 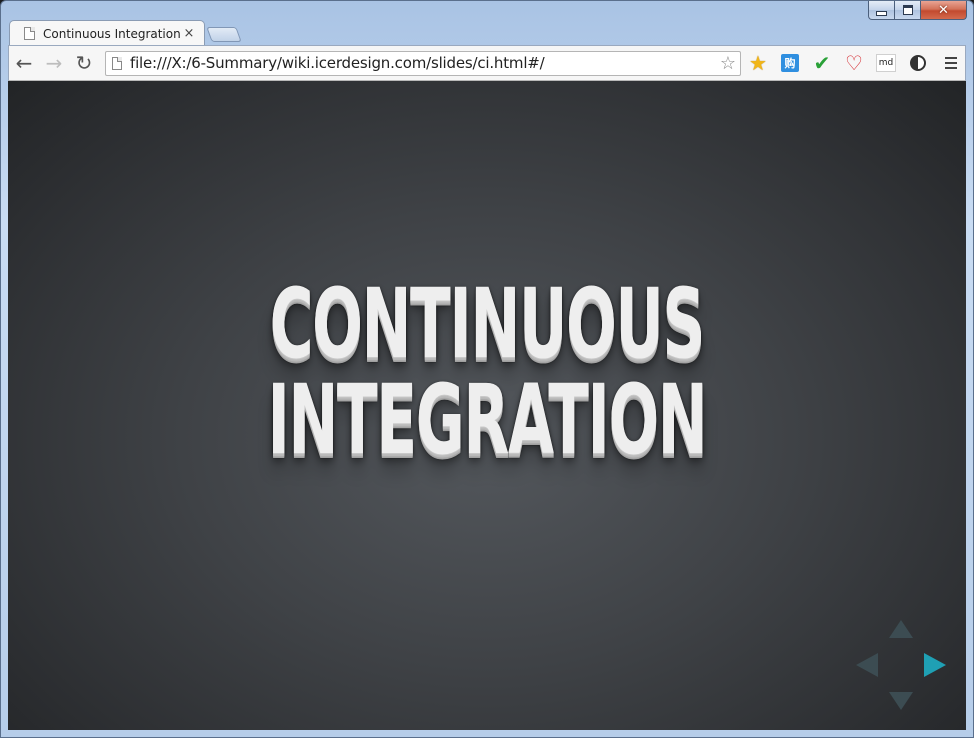 I want to click on reload-icon: ↻, so click(x=84, y=63).